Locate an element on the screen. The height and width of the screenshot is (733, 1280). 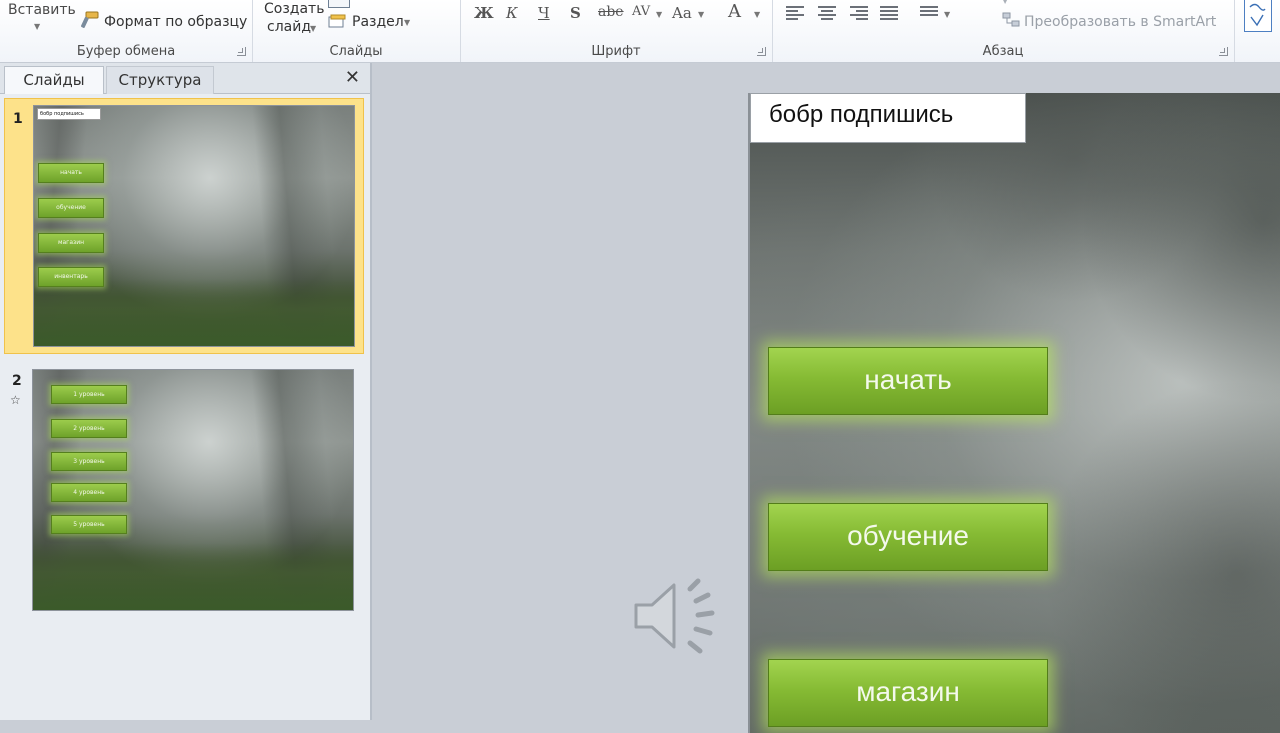
slides-group-label: Слайды is located at coordinates (356, 51).